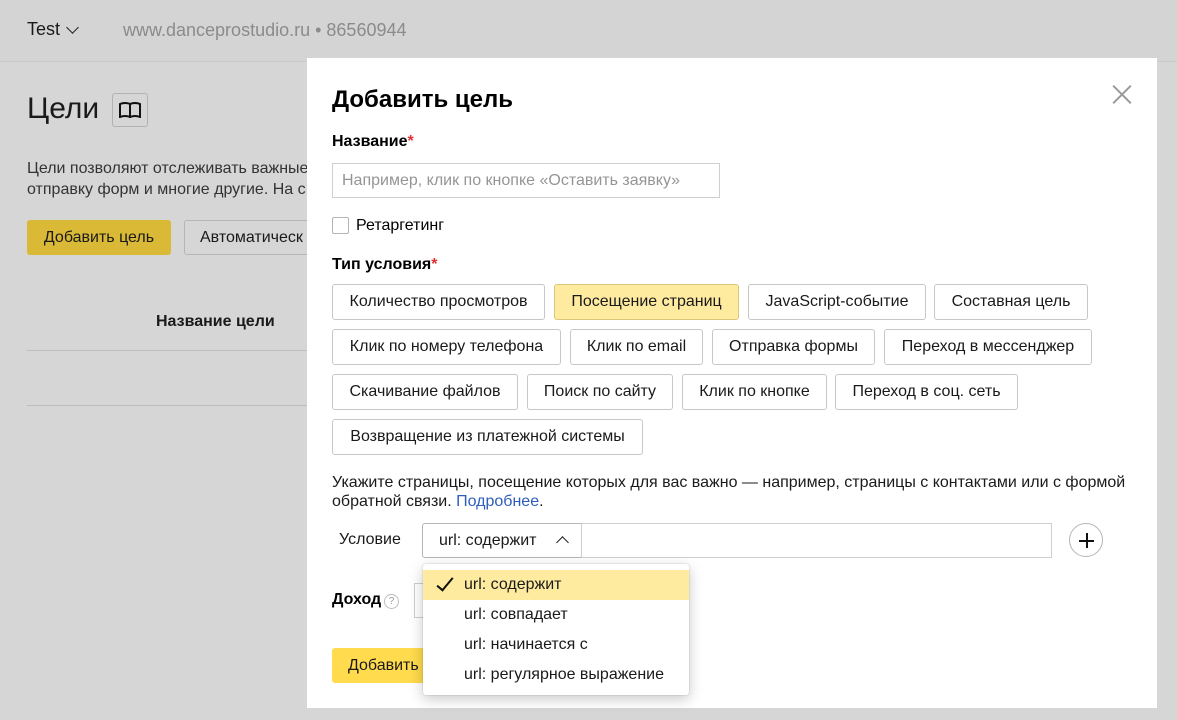  I want to click on dropdown-option-regex: url: регулярное выражение, so click(556, 675).